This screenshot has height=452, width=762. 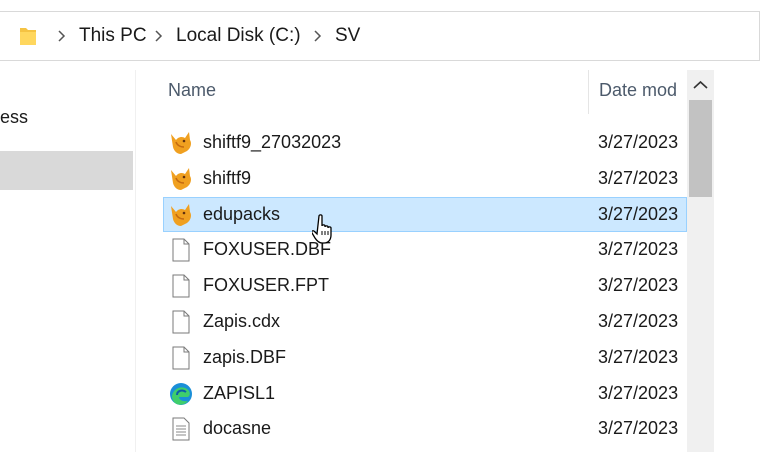 I want to click on sidebar-item-selected, so click(x=66, y=170).